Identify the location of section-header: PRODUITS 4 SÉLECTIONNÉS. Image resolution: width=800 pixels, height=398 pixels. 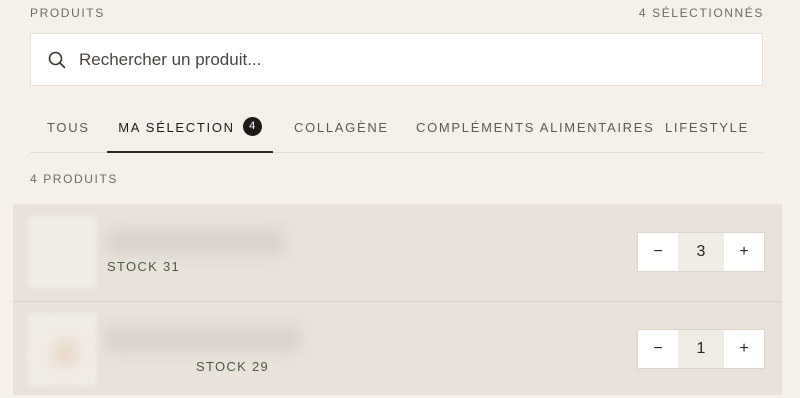
(397, 13).